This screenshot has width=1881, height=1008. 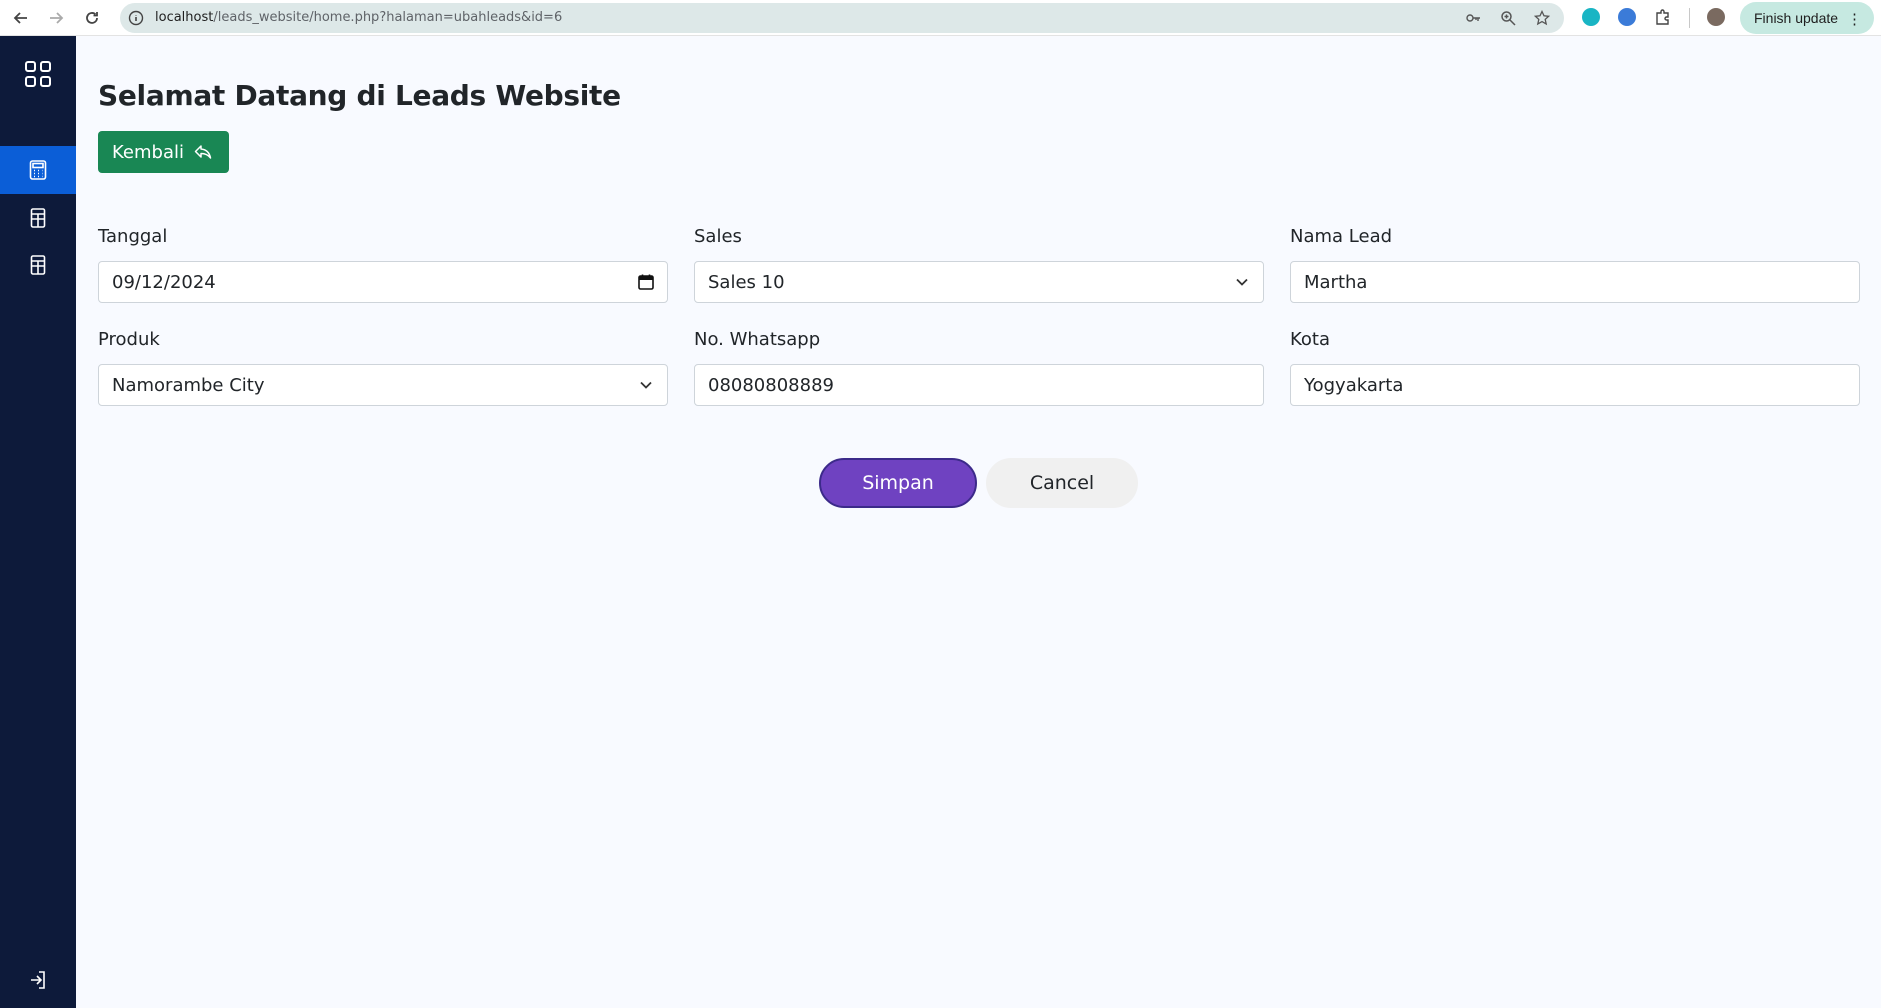 What do you see at coordinates (383, 385) in the screenshot?
I see `produk-select: Namorambe City` at bounding box center [383, 385].